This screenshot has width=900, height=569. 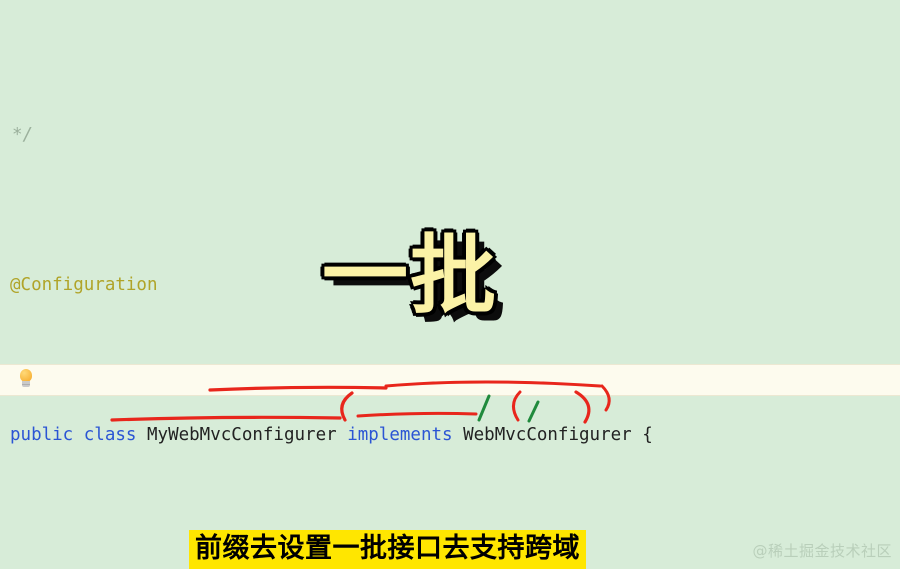 What do you see at coordinates (84, 285) in the screenshot?
I see `annotation-configuration: @Configuration` at bounding box center [84, 285].